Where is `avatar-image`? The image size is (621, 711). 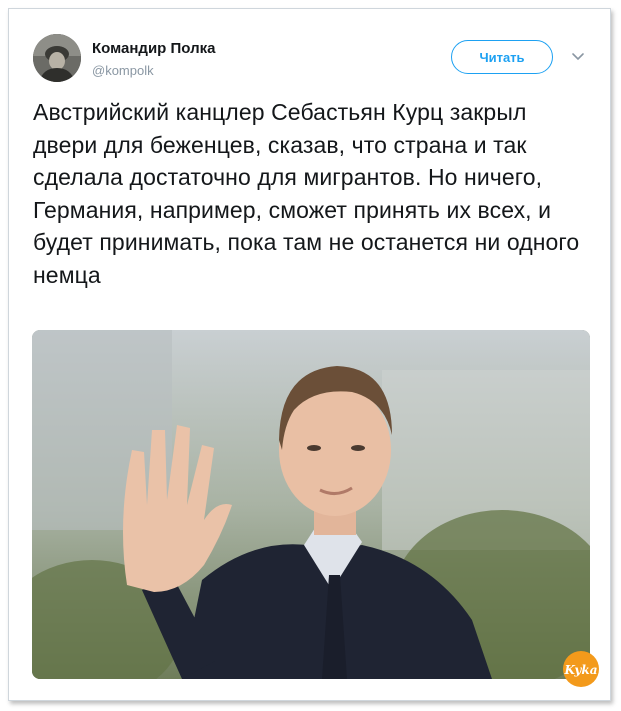 avatar-image is located at coordinates (57, 58).